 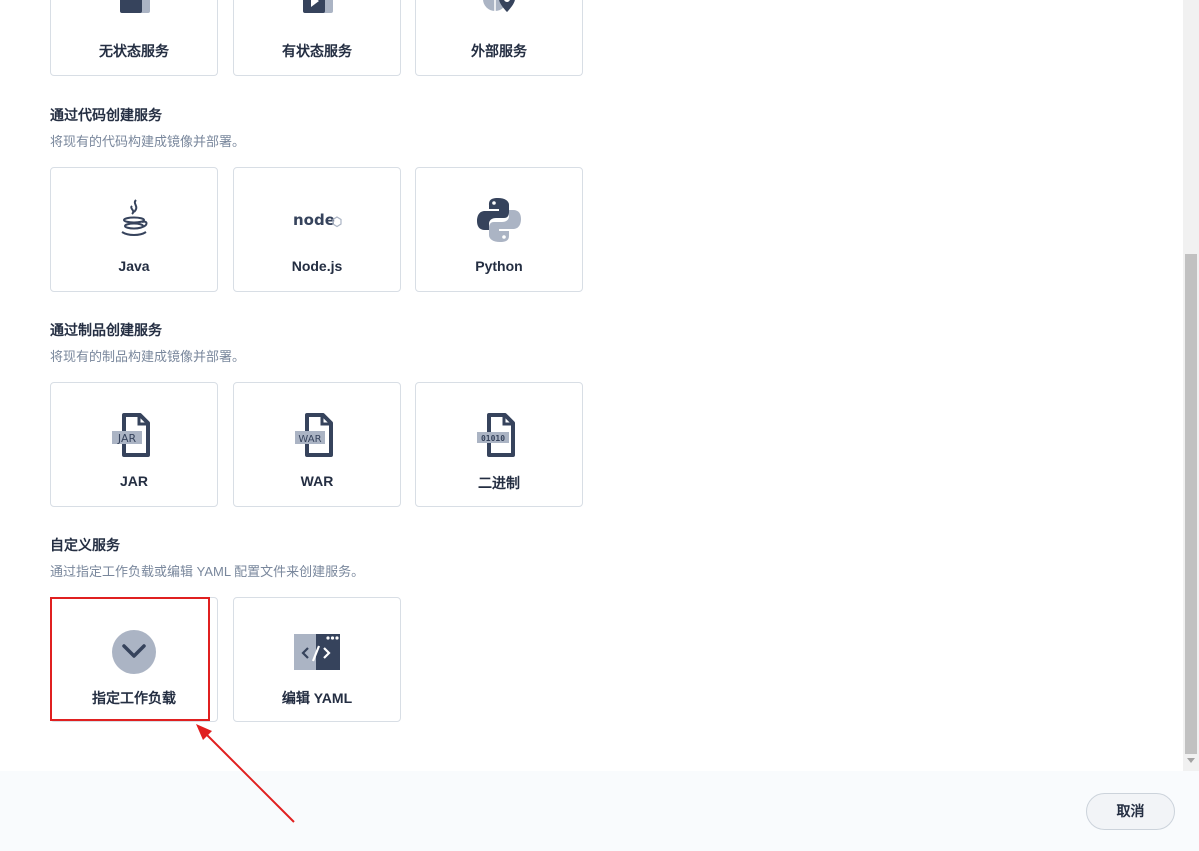 What do you see at coordinates (499, 38) in the screenshot?
I see `external-service-card: 外部服务` at bounding box center [499, 38].